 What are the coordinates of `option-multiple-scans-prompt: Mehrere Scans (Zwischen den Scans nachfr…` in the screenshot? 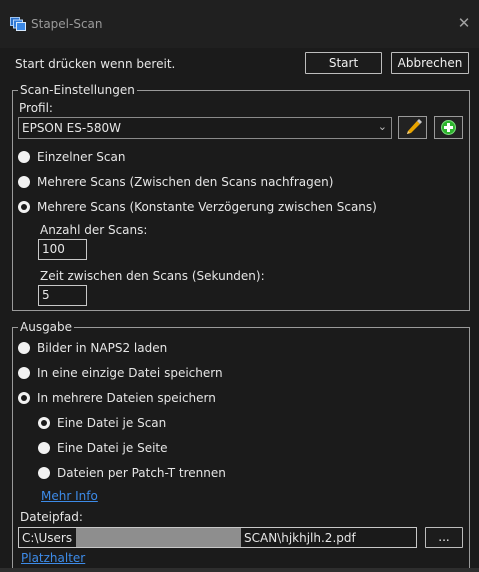 It's located at (175, 182).